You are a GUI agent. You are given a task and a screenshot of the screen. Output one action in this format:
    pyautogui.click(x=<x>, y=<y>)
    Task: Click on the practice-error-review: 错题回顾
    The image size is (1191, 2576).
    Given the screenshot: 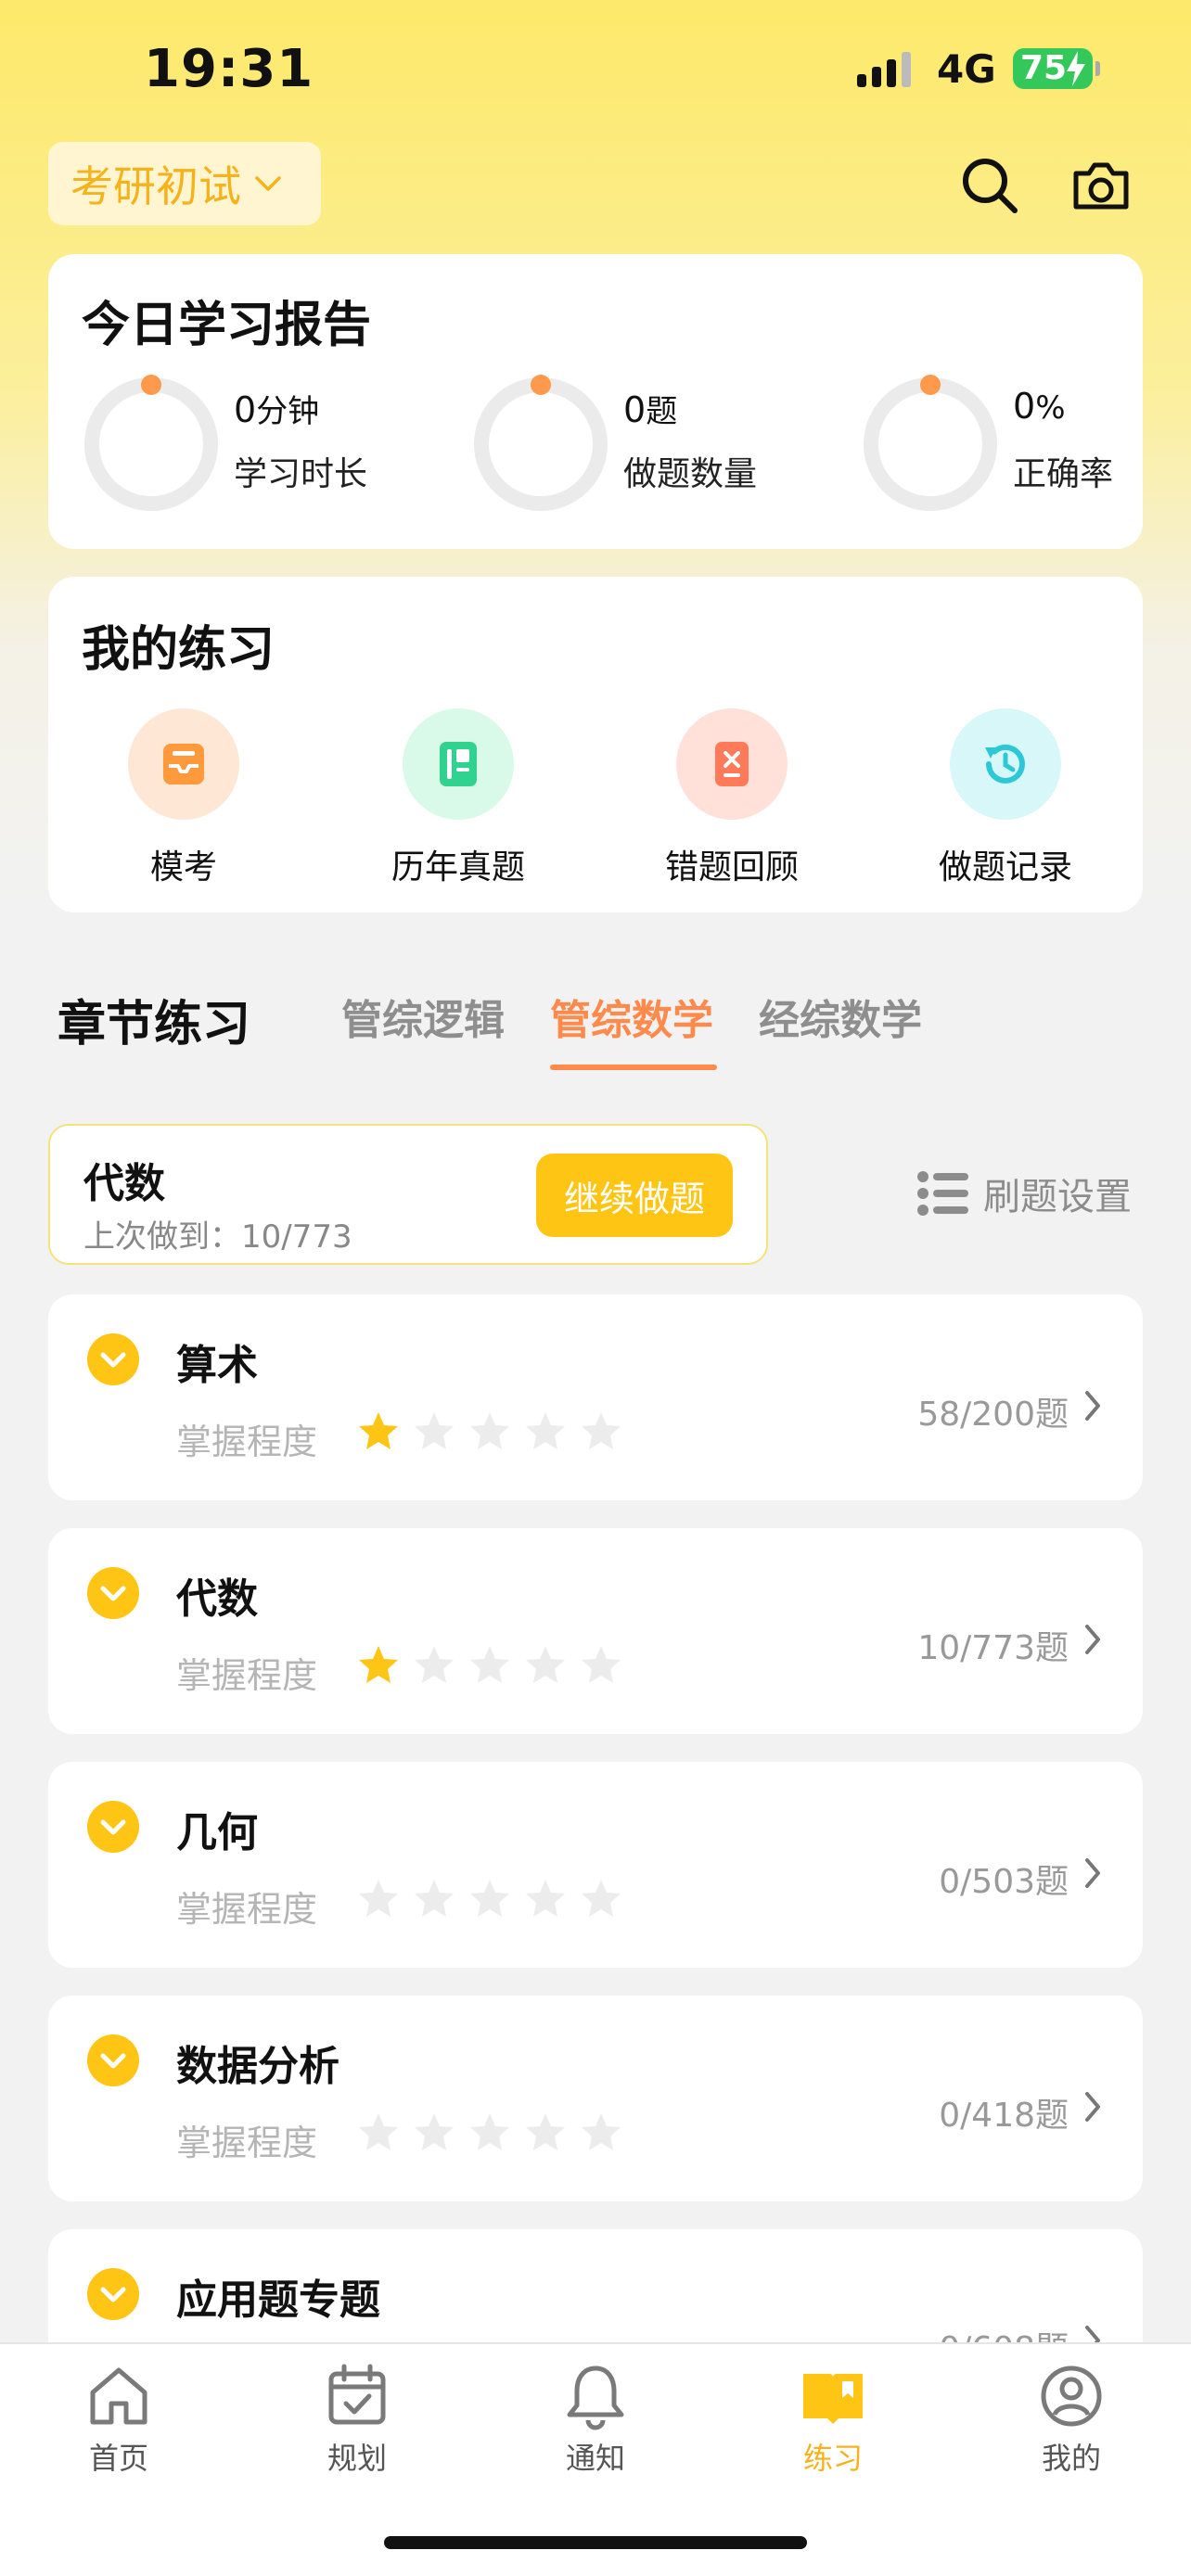 What is the action you would take?
    pyautogui.click(x=732, y=798)
    